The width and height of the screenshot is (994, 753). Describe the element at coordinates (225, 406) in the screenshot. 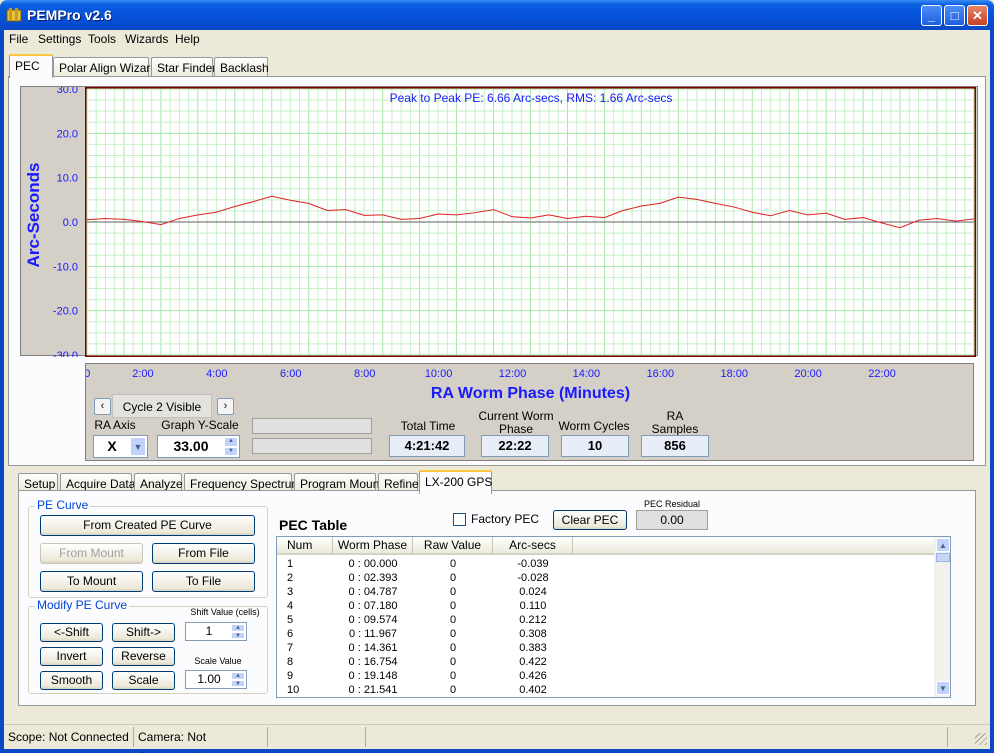

I see `next-cycle-button: ›` at that location.